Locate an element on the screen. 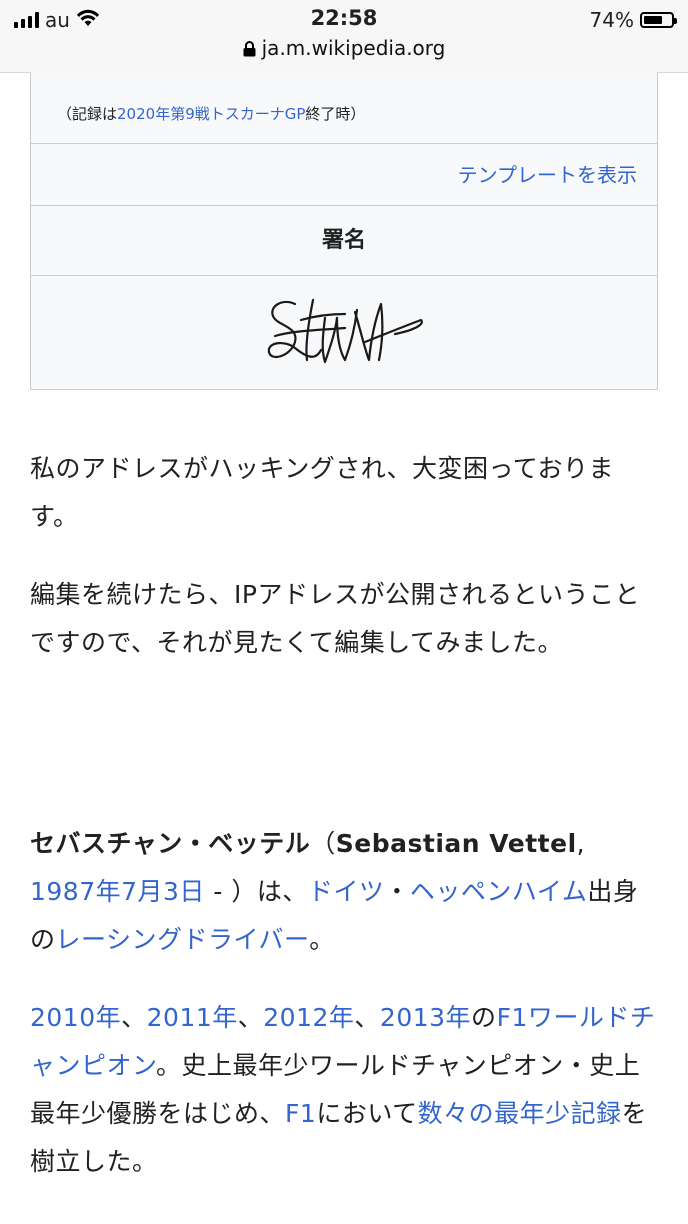 Image resolution: width=688 pixels, height=1224 pixels. year-2012-link: 2012年 is located at coordinates (308, 1017).